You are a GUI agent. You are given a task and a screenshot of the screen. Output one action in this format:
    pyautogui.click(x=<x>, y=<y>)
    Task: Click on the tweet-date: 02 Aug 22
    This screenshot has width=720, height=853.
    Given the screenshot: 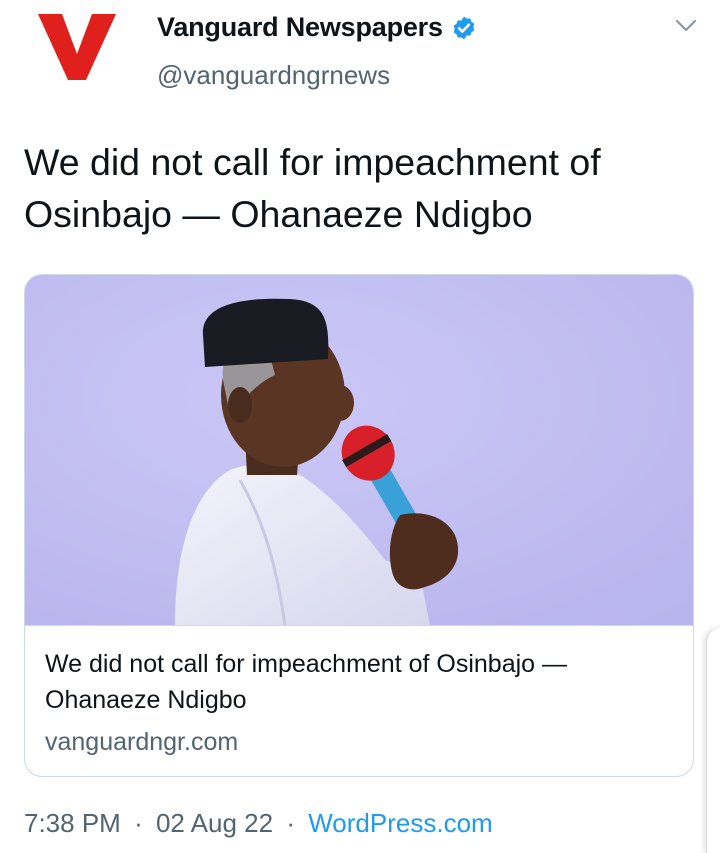 What is the action you would take?
    pyautogui.click(x=214, y=823)
    